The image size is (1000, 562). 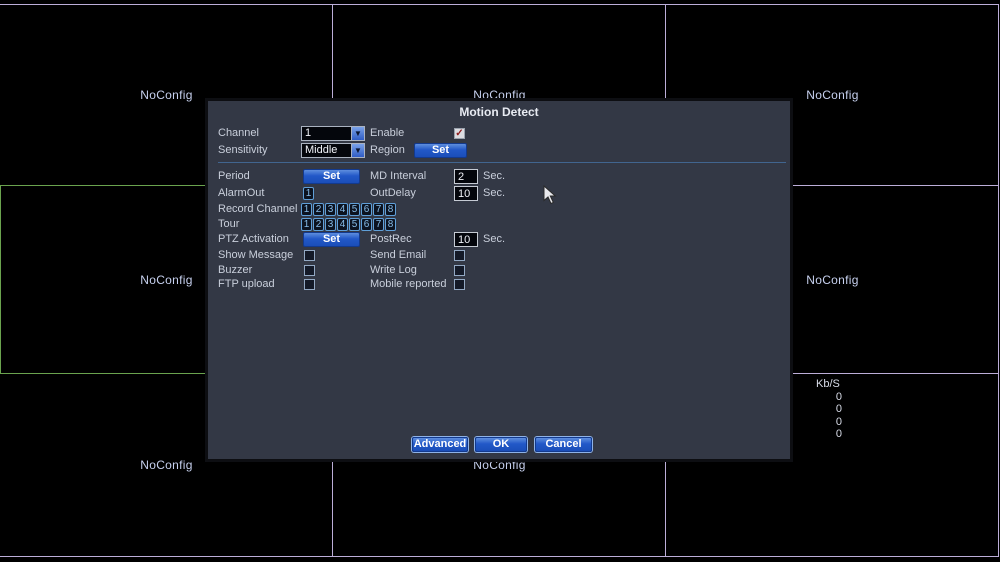 What do you see at coordinates (321, 150) in the screenshot?
I see `sensitivity-select-value: Middle` at bounding box center [321, 150].